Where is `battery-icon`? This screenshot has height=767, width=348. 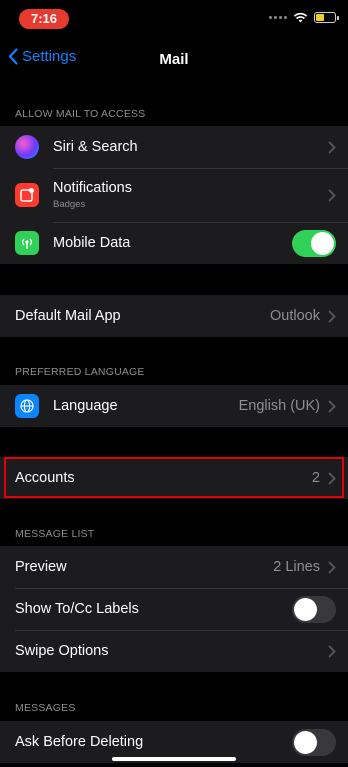 battery-icon is located at coordinates (326, 17).